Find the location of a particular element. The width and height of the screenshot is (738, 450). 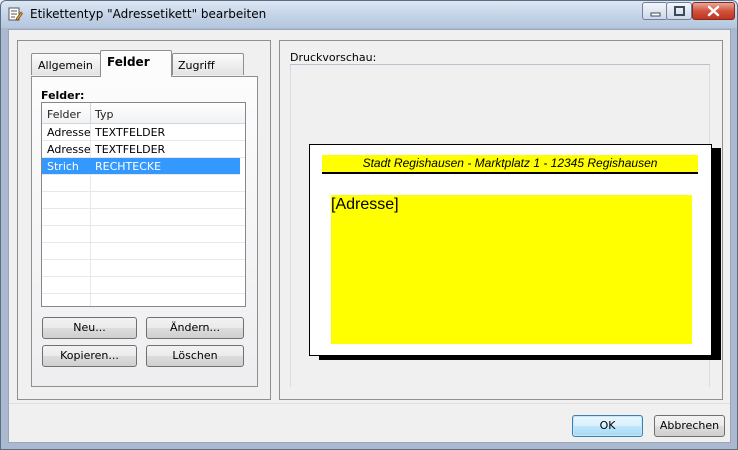

column-header-felder: Felder is located at coordinates (64, 114).